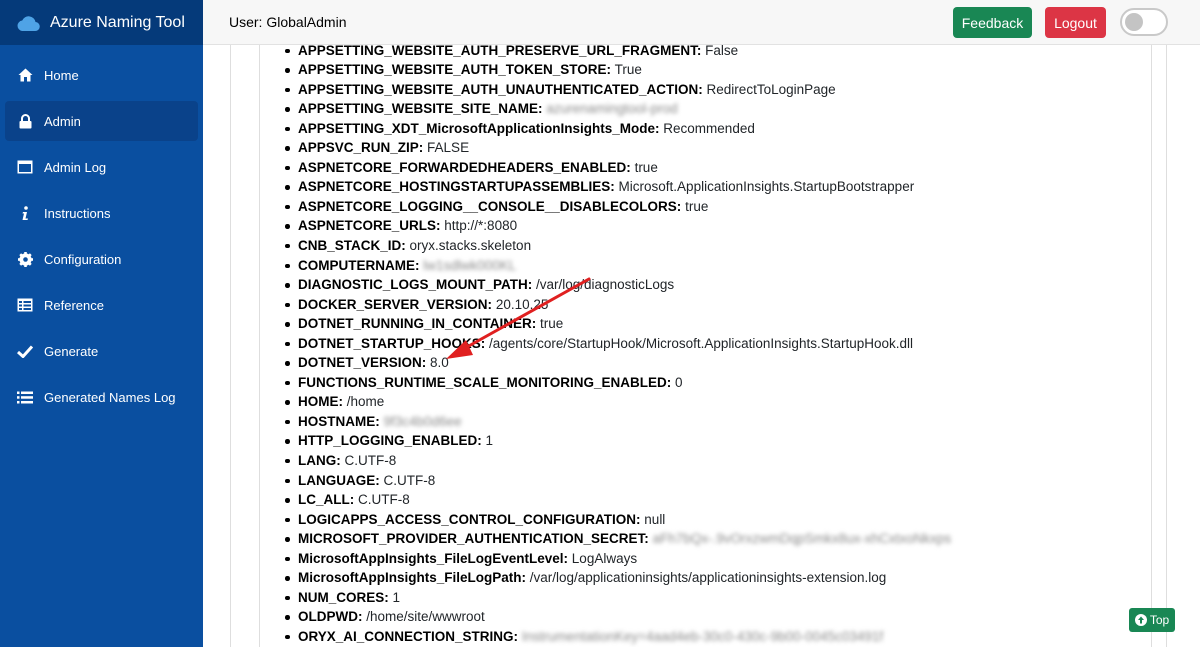 The height and width of the screenshot is (647, 1200). Describe the element at coordinates (83, 259) in the screenshot. I see `sidebar-item-label: Configuration` at that location.